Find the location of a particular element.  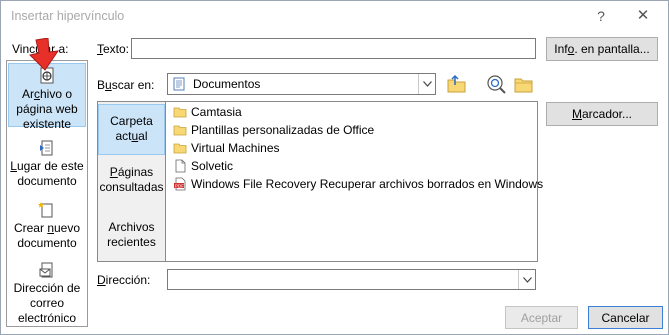

new-document-icon is located at coordinates (45, 210).